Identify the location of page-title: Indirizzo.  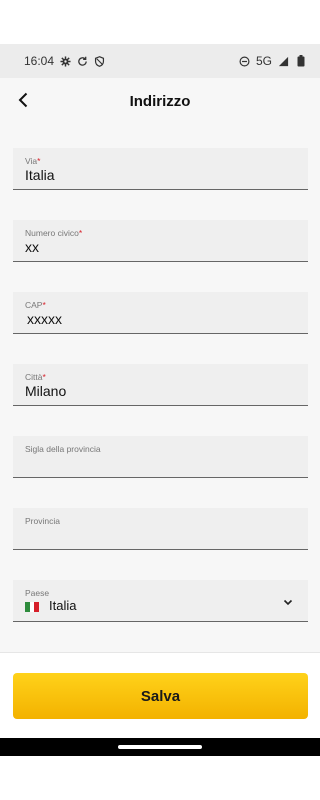
(160, 101).